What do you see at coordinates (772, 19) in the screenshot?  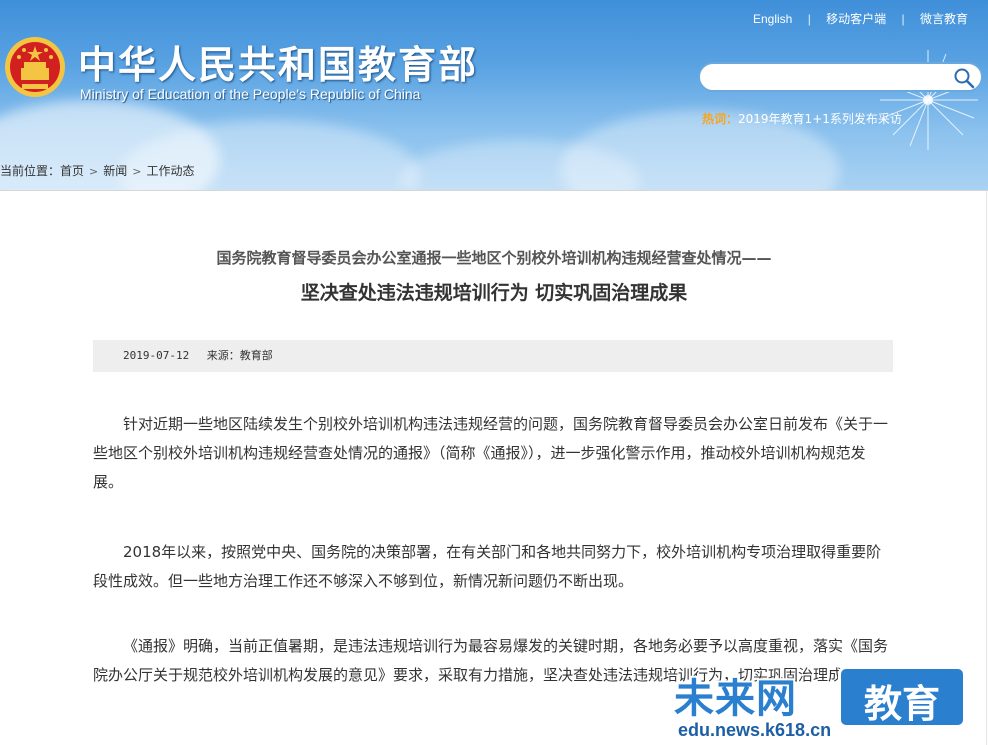 I see `english-link: English` at bounding box center [772, 19].